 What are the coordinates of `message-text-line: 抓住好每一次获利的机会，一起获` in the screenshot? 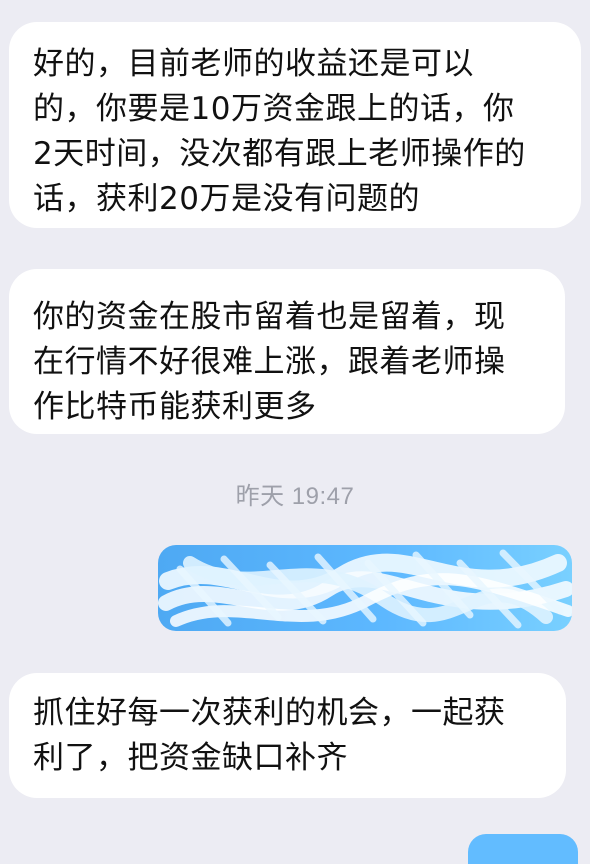 It's located at (269, 713).